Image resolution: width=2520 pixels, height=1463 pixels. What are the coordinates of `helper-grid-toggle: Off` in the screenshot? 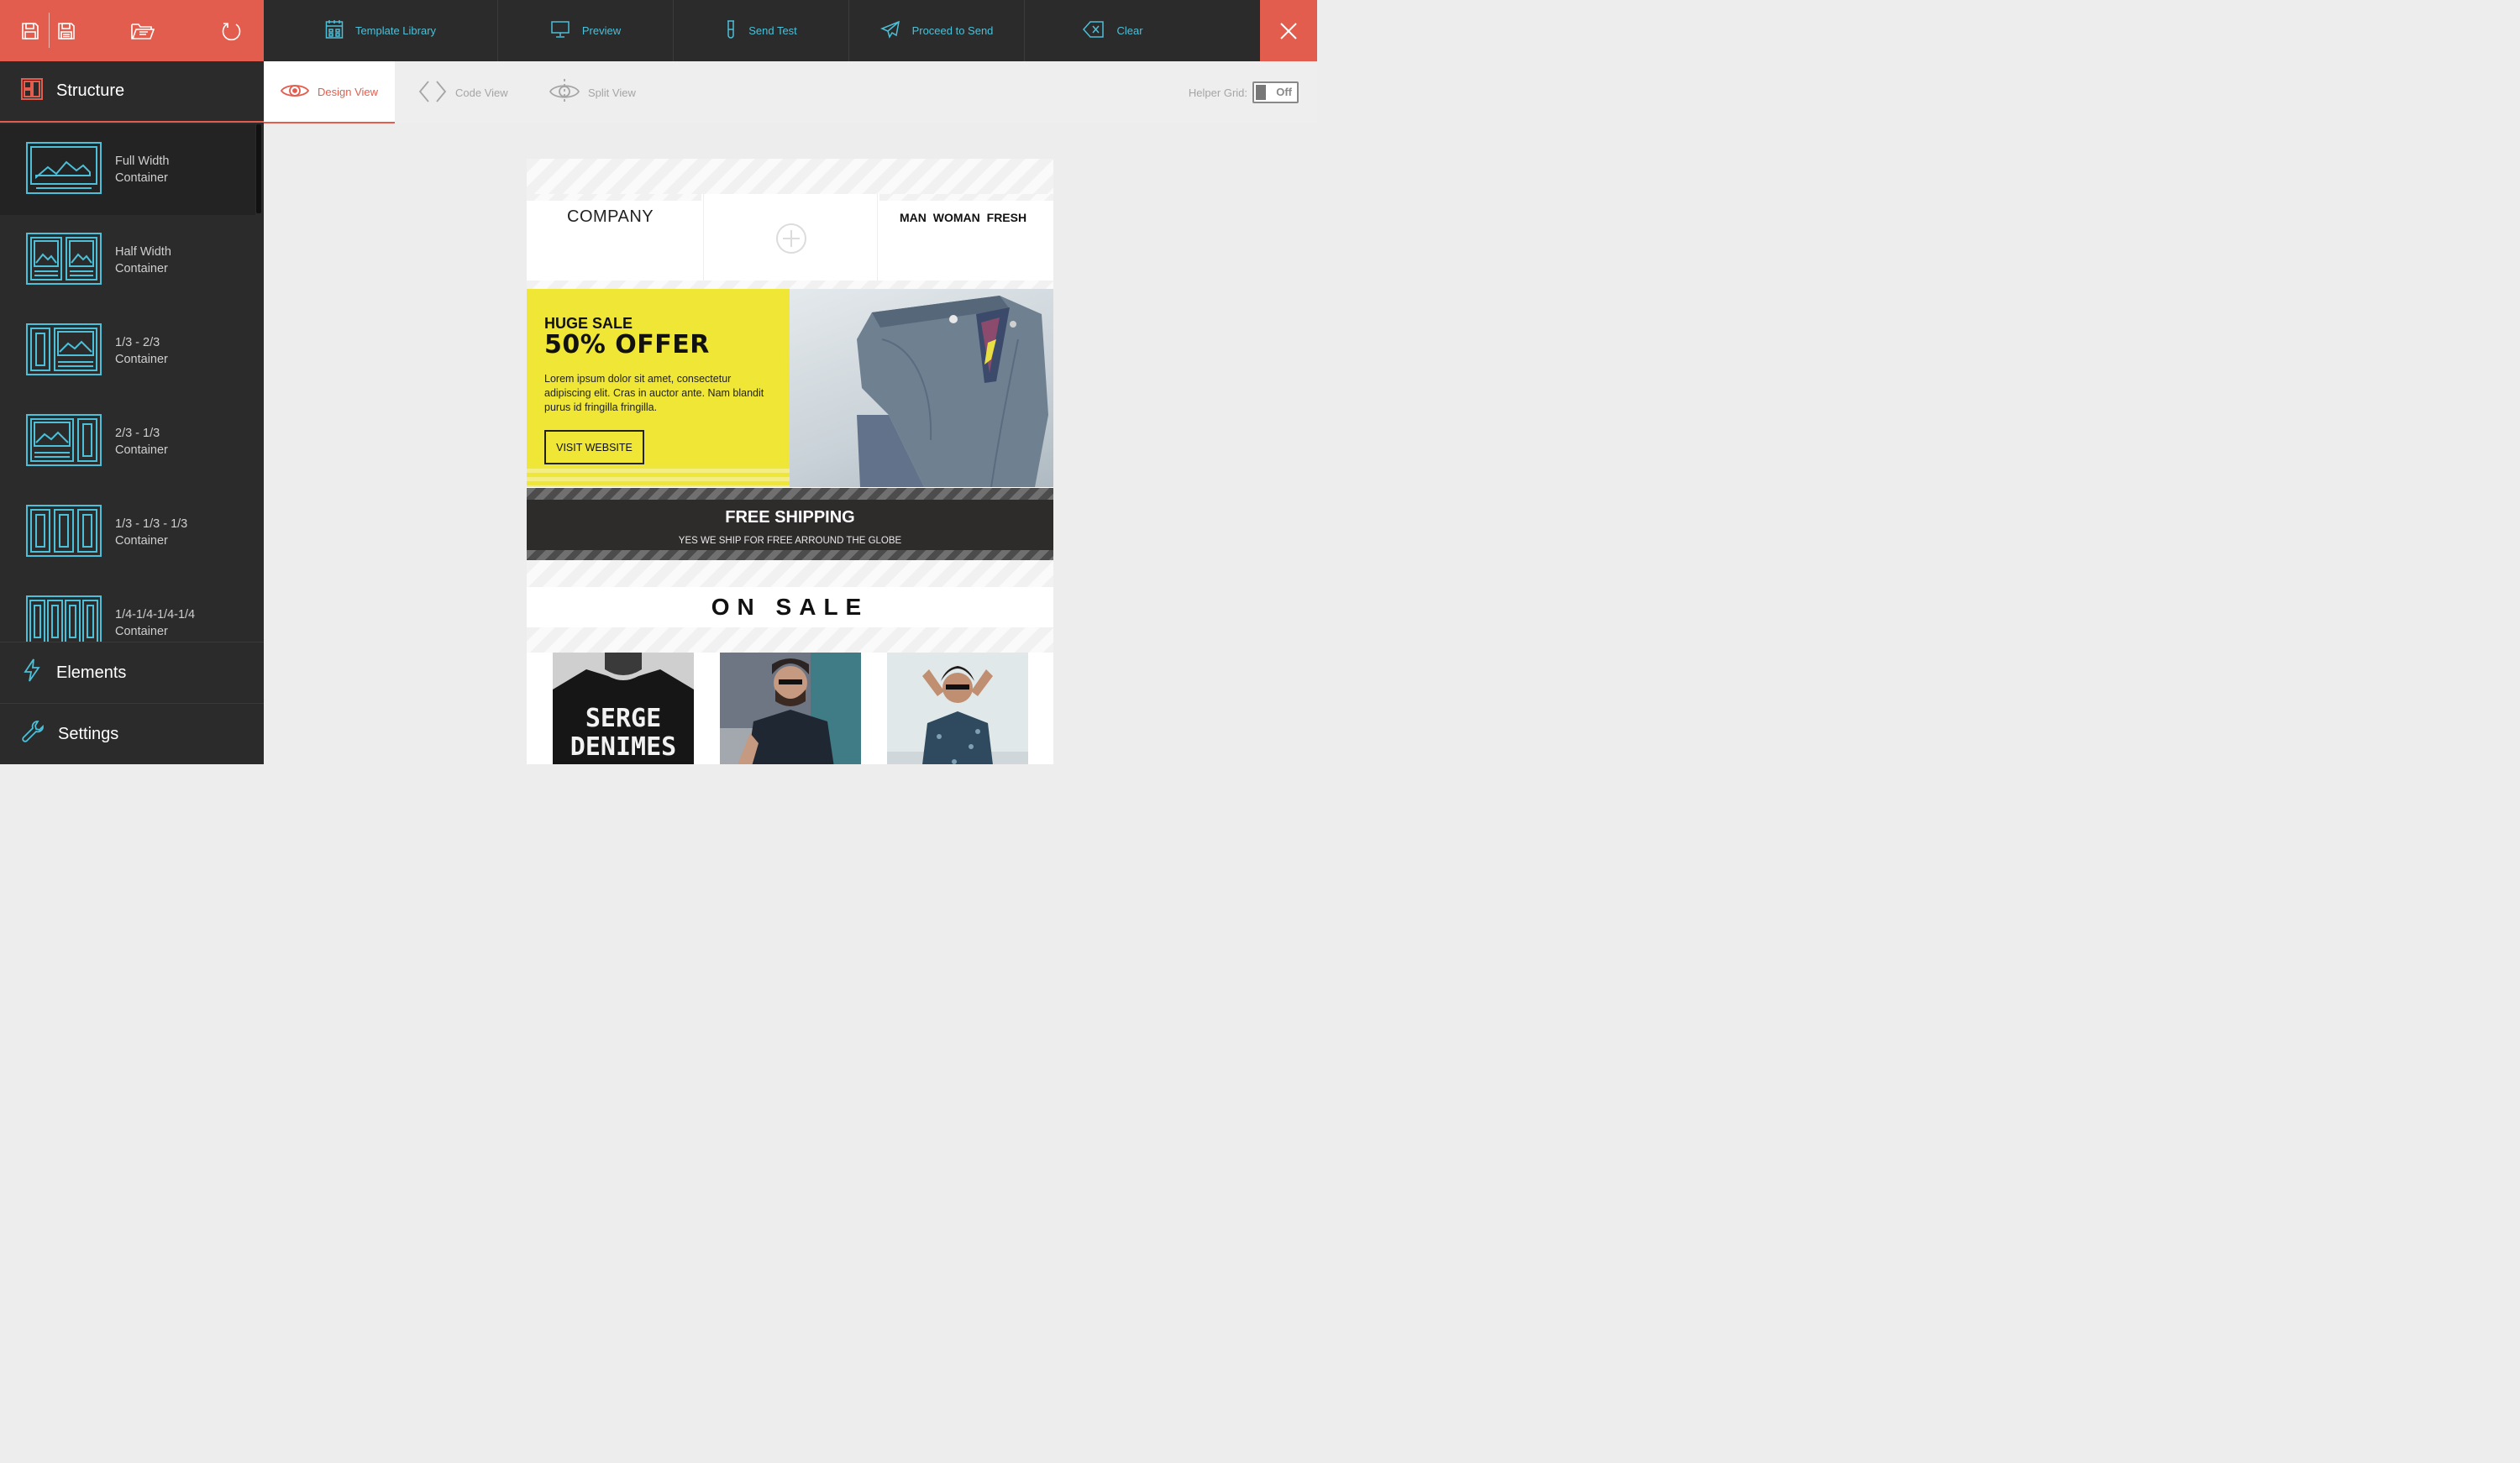 It's located at (1275, 92).